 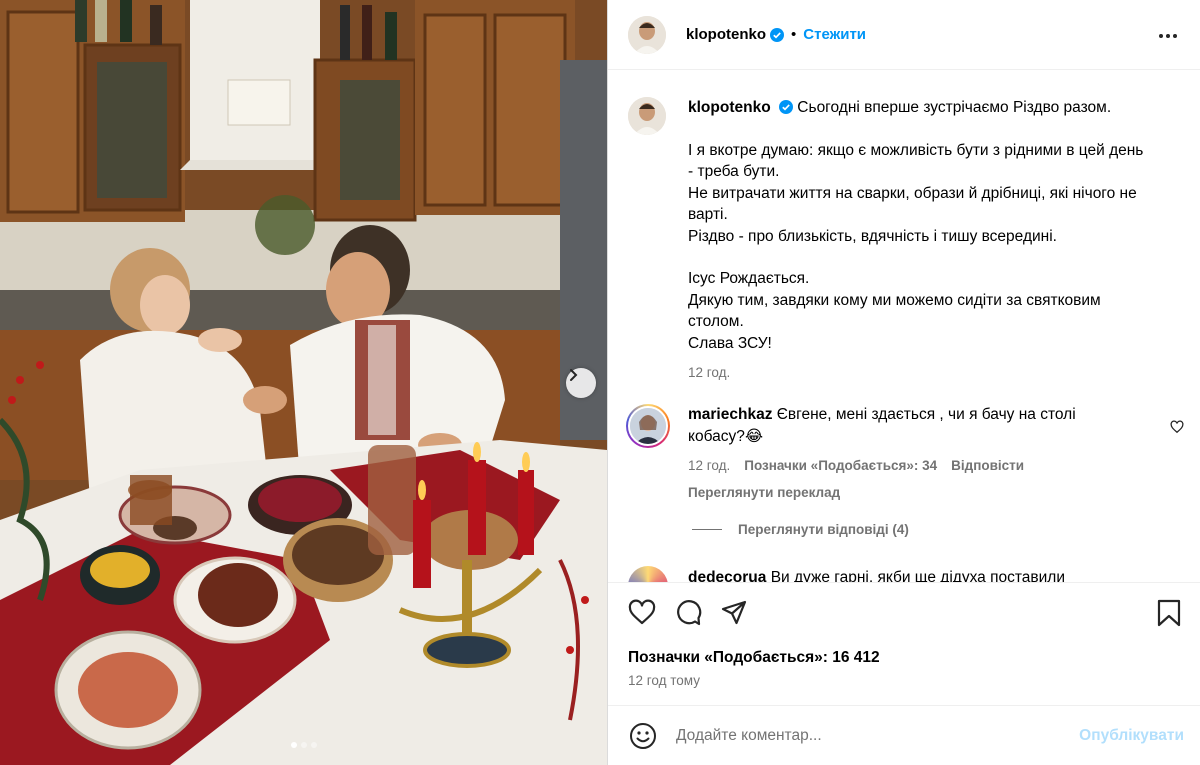 I want to click on caption-line: - треба бути., so click(x=734, y=171).